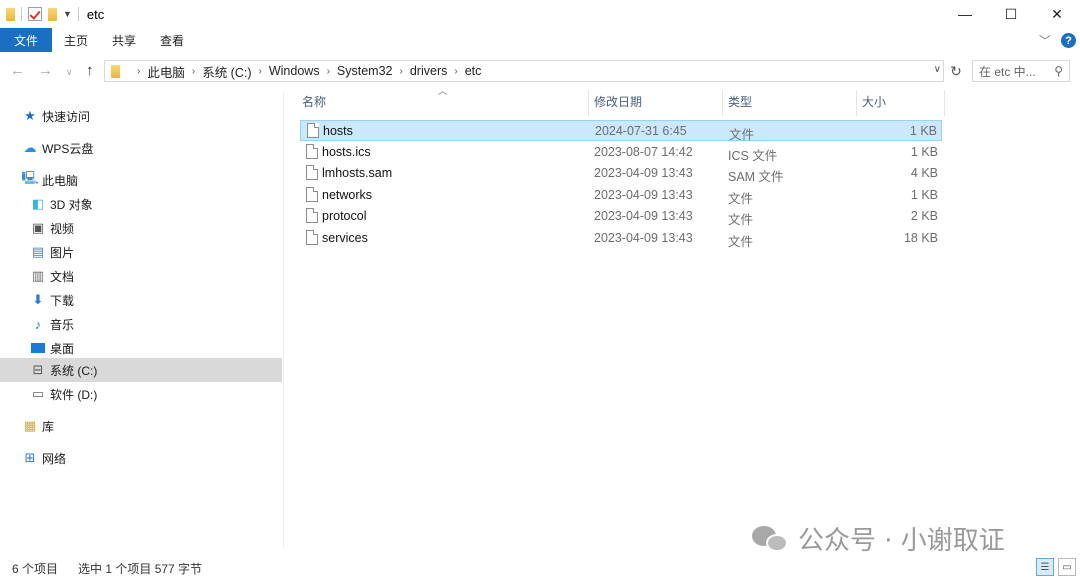 The height and width of the screenshot is (582, 1080). What do you see at coordinates (30, 147) in the screenshot?
I see `cloud-icon: ☁` at bounding box center [30, 147].